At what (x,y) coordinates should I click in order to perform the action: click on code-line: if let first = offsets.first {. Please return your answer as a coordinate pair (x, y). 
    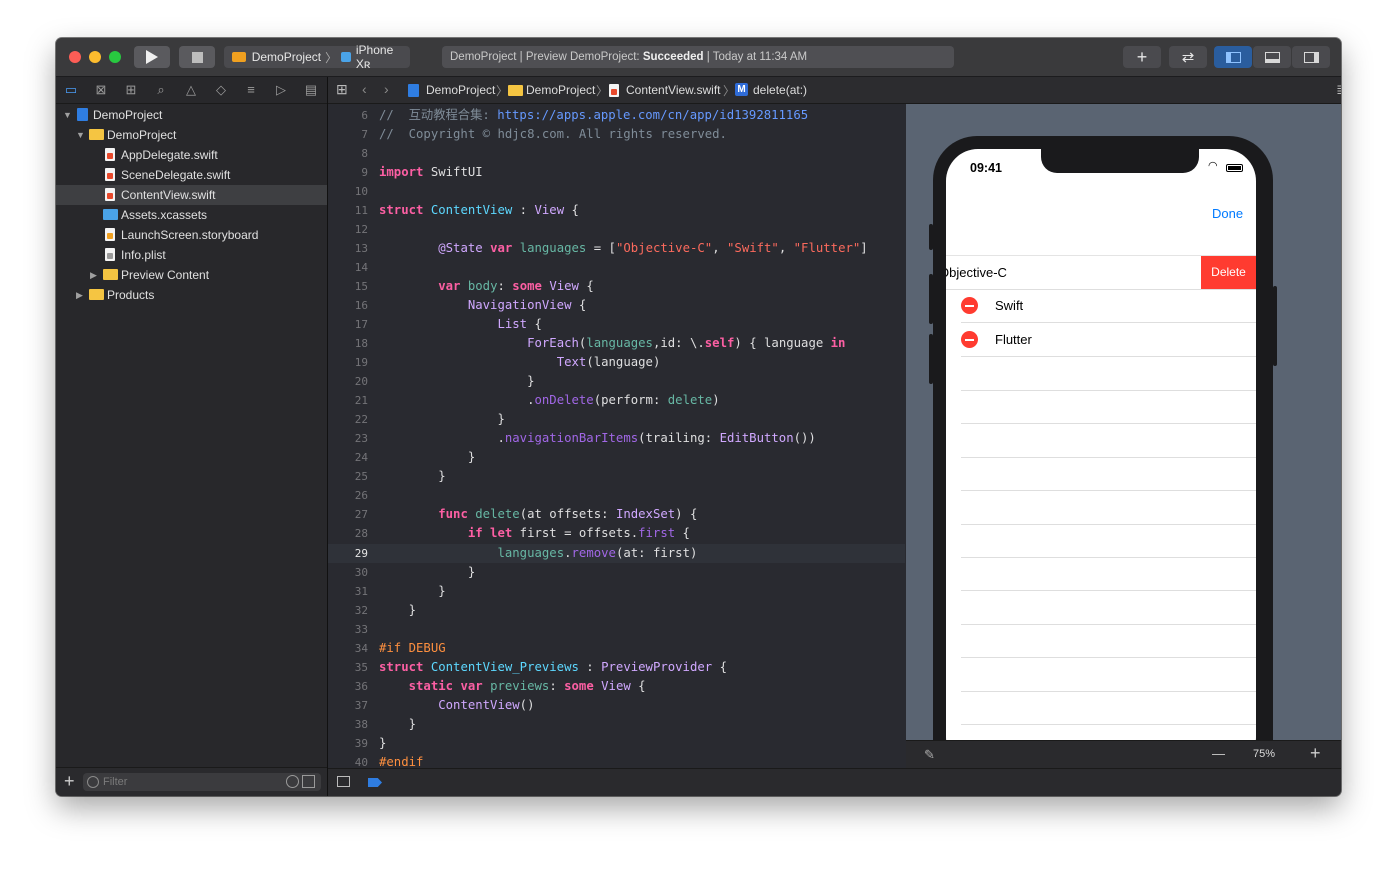
    Looking at the image, I should click on (534, 533).